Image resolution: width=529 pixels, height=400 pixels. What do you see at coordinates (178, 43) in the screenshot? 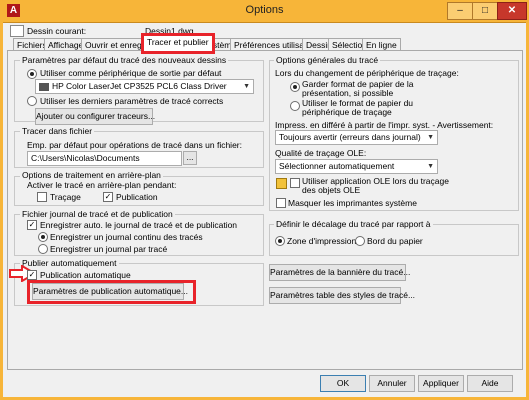
I see `tab-tracer-publier: Tracer et publier` at bounding box center [178, 43].